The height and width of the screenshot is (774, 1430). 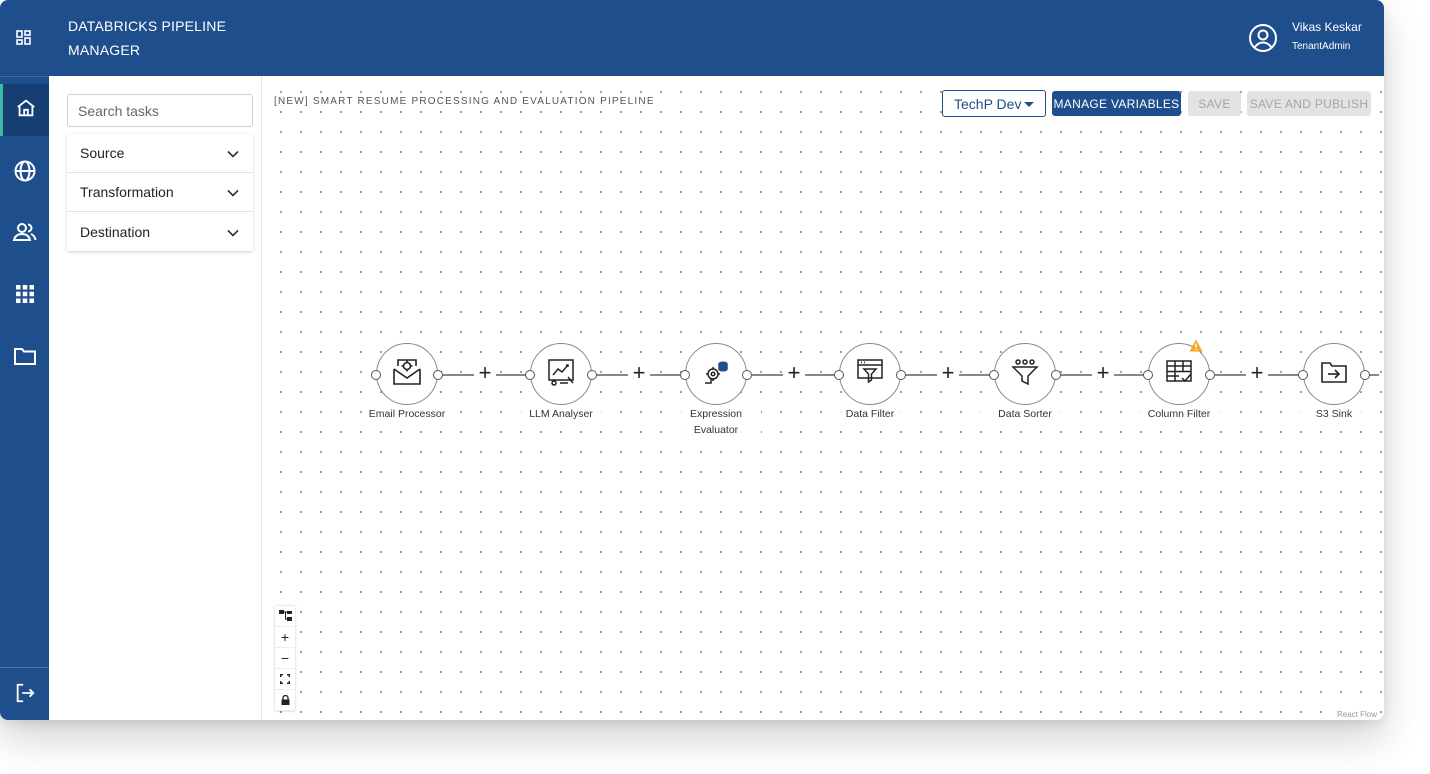 I want to click on react-flow-attribution: React Flow, so click(x=1356, y=714).